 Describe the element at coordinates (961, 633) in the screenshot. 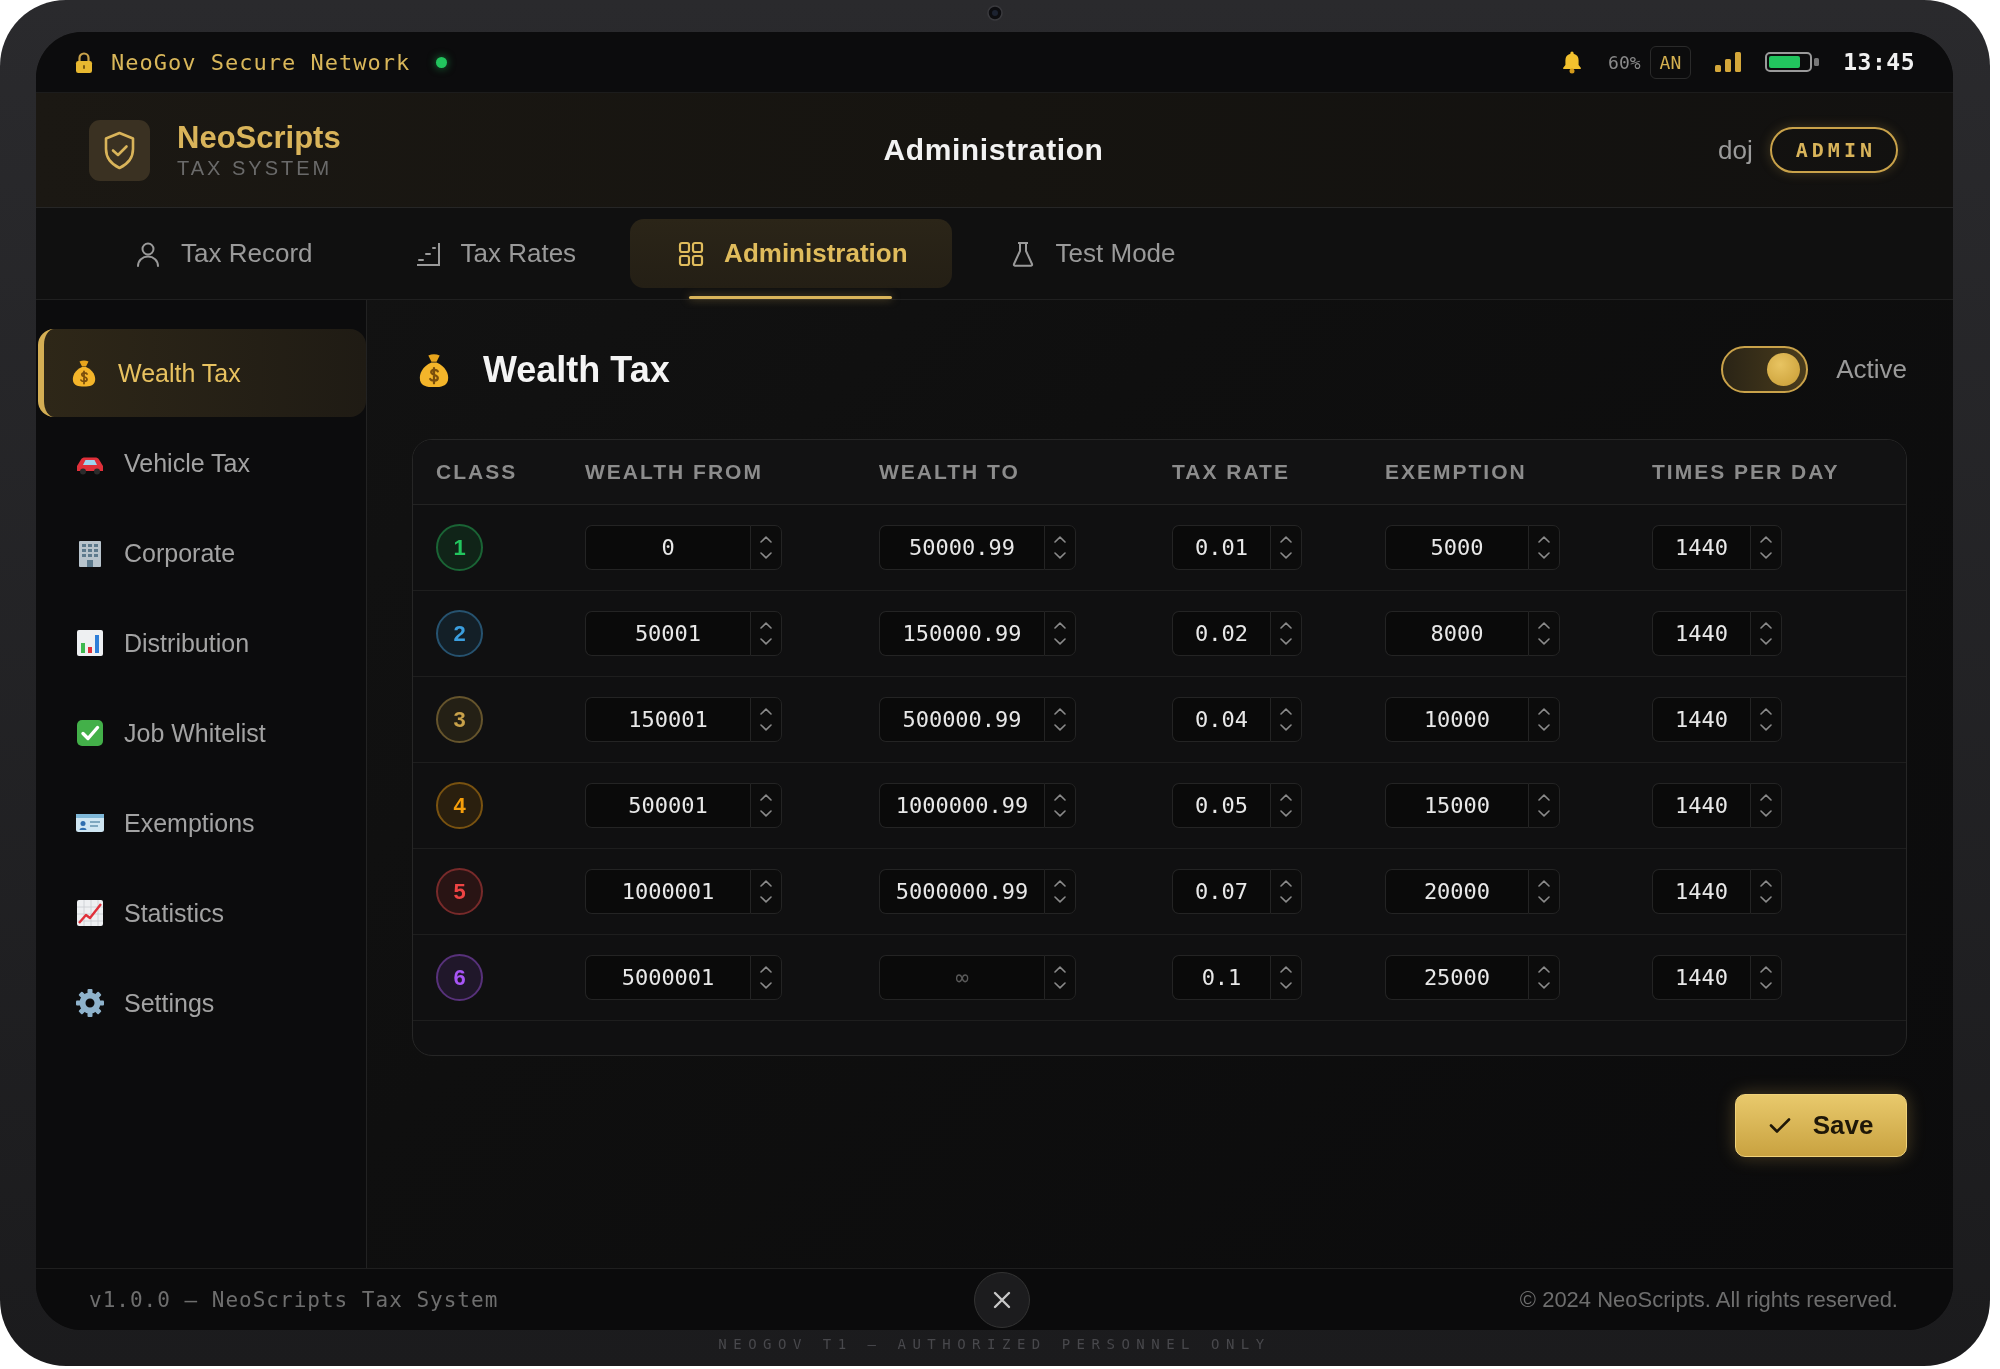

I see `number-input: 150000.99` at that location.